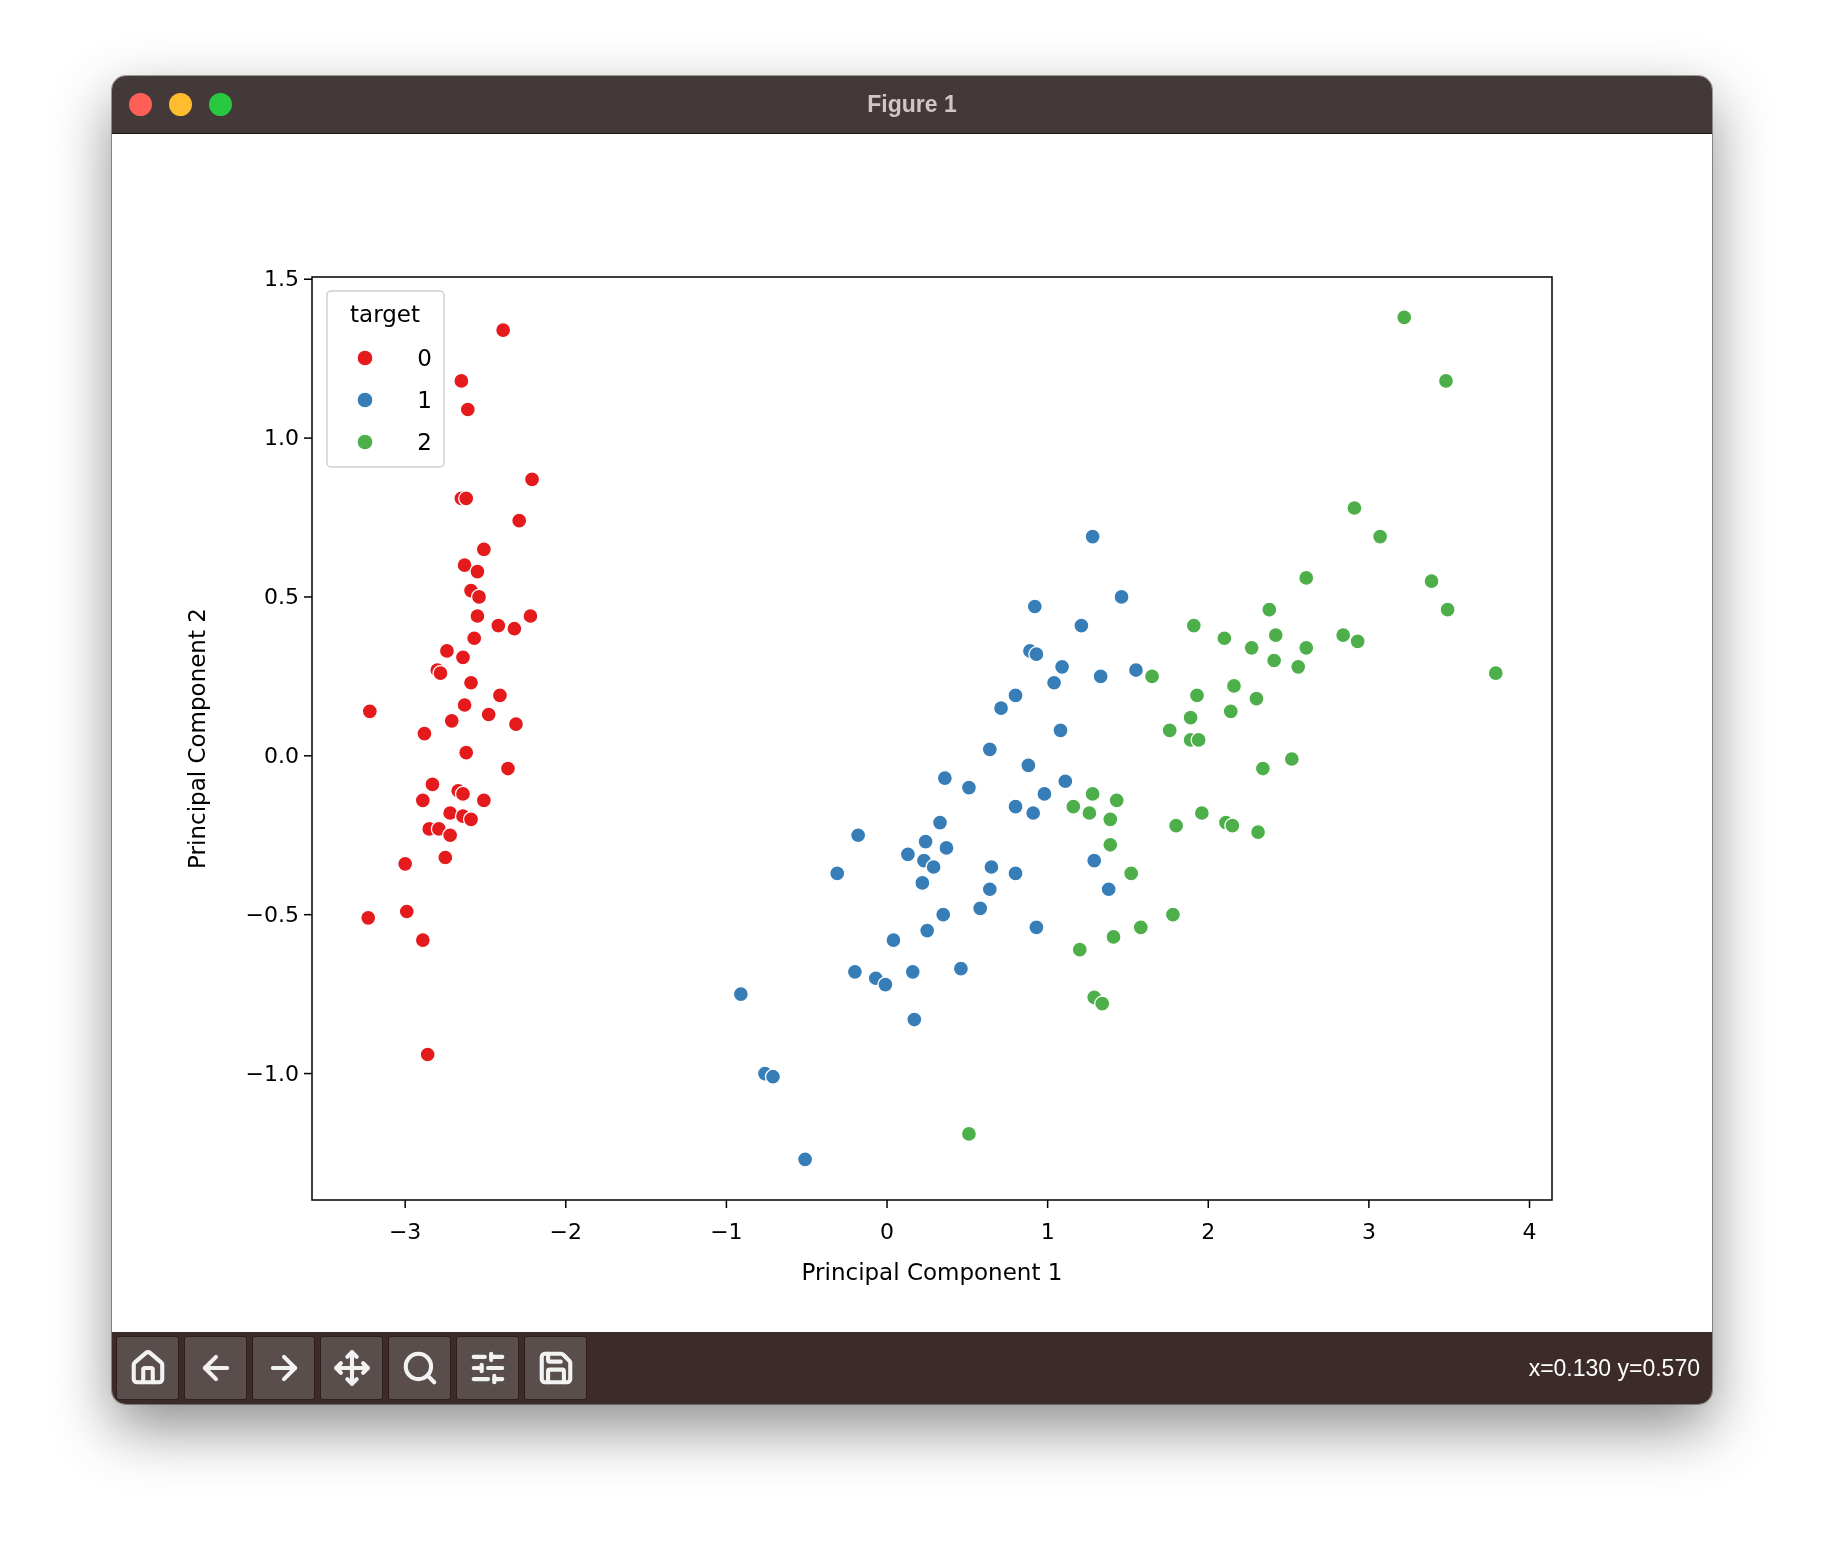 The width and height of the screenshot is (1824, 1552). I want to click on configure-button, so click(487, 1368).